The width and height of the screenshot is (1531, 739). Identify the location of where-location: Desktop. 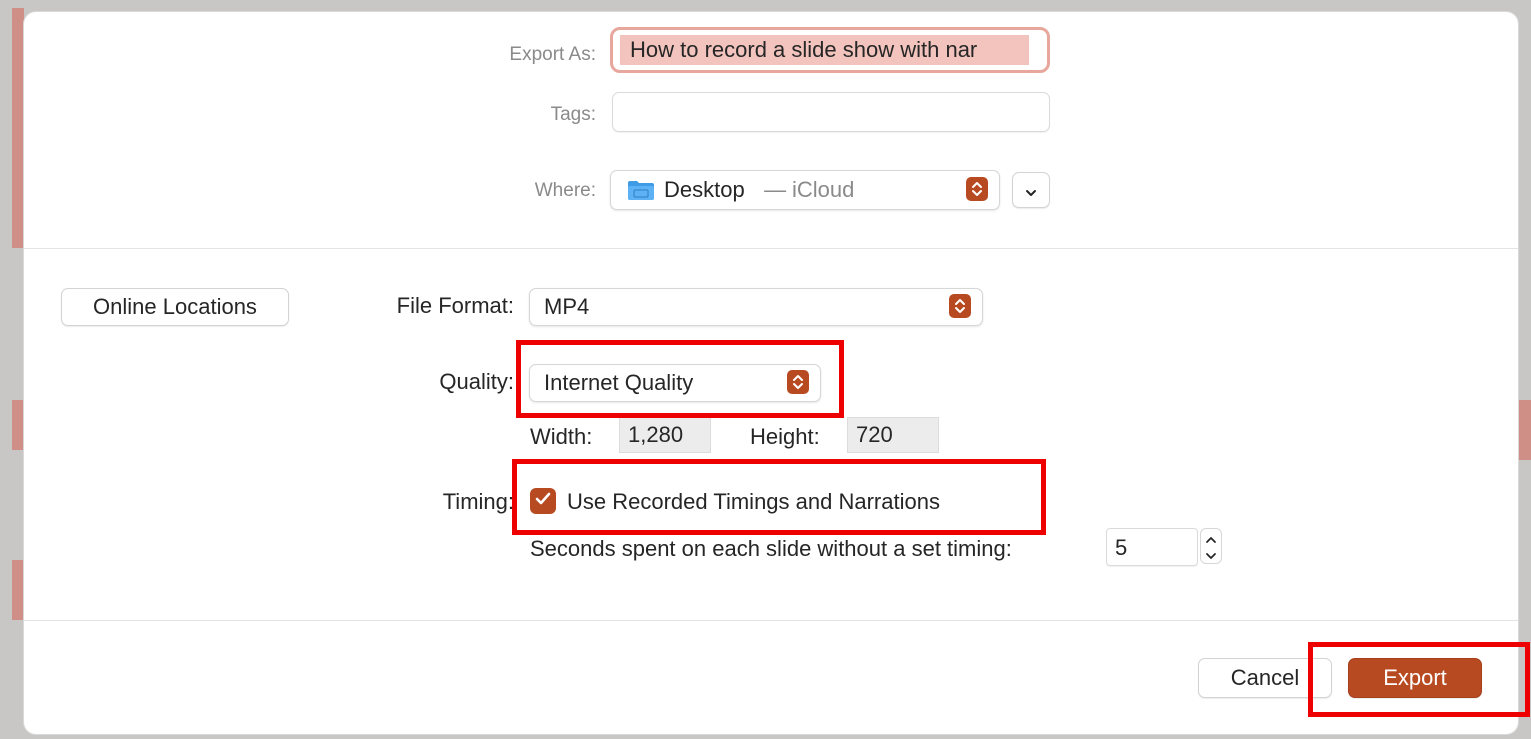
(704, 189).